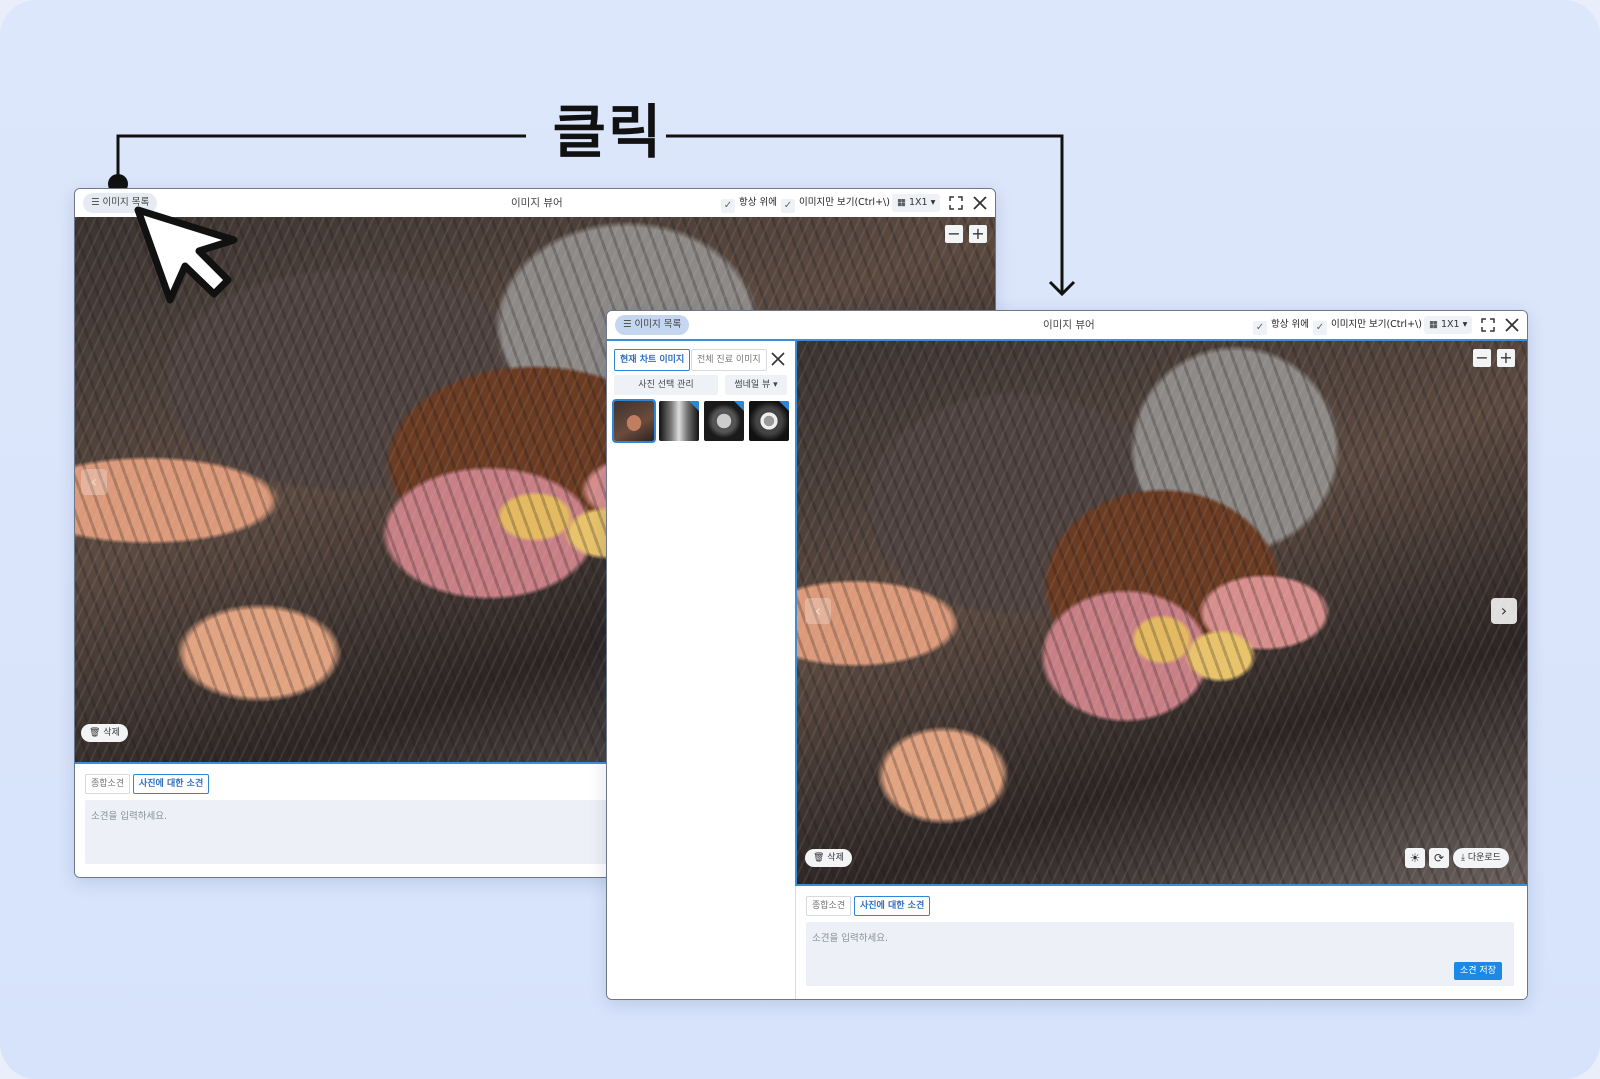  Describe the element at coordinates (321, 160) in the screenshot. I see `connector-left` at that location.